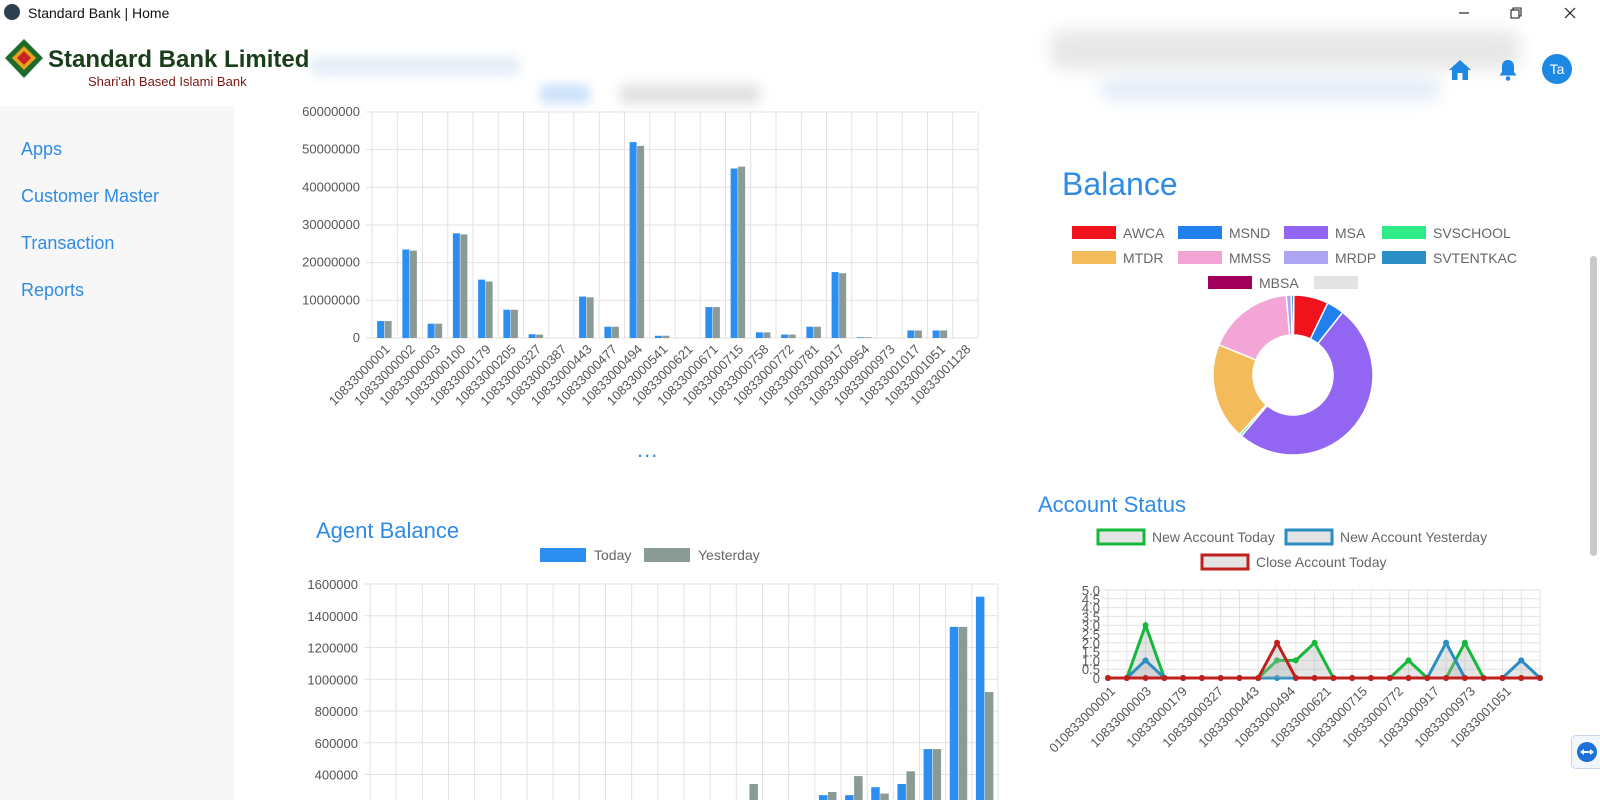  I want to click on legend-label: MBSA, so click(1279, 283).